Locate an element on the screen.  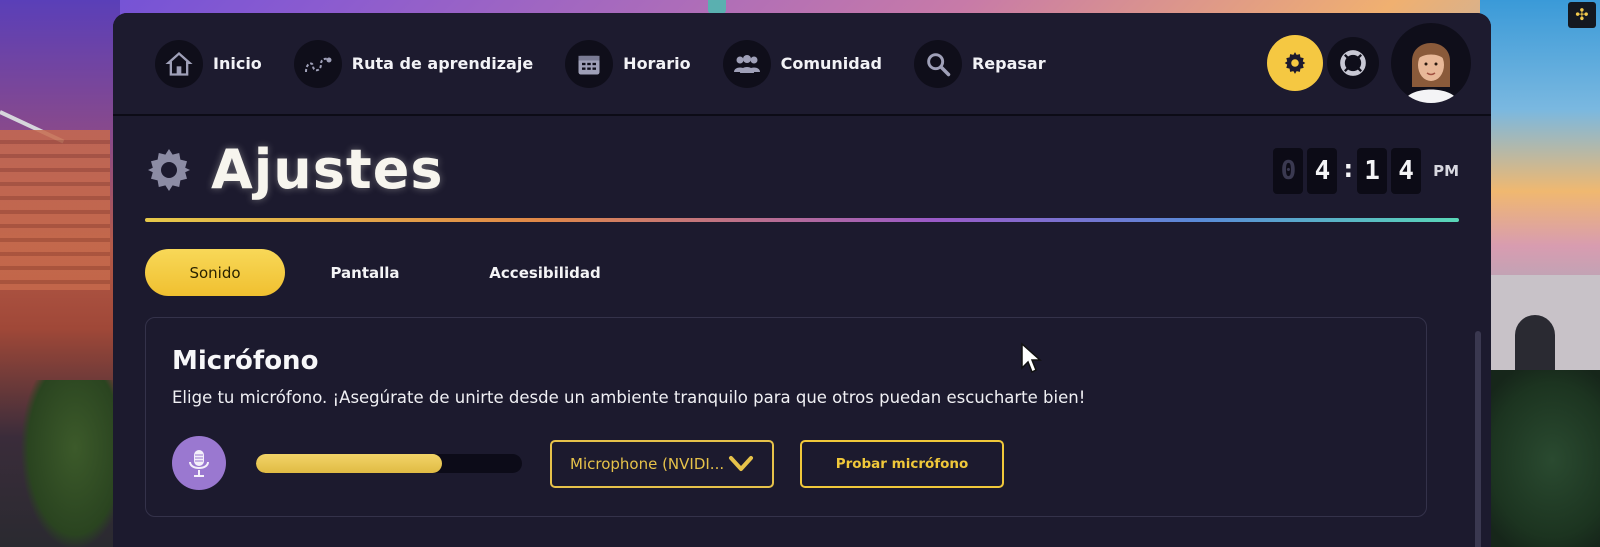
nav-label: Ruta de aprendizaje is located at coordinates (442, 63).